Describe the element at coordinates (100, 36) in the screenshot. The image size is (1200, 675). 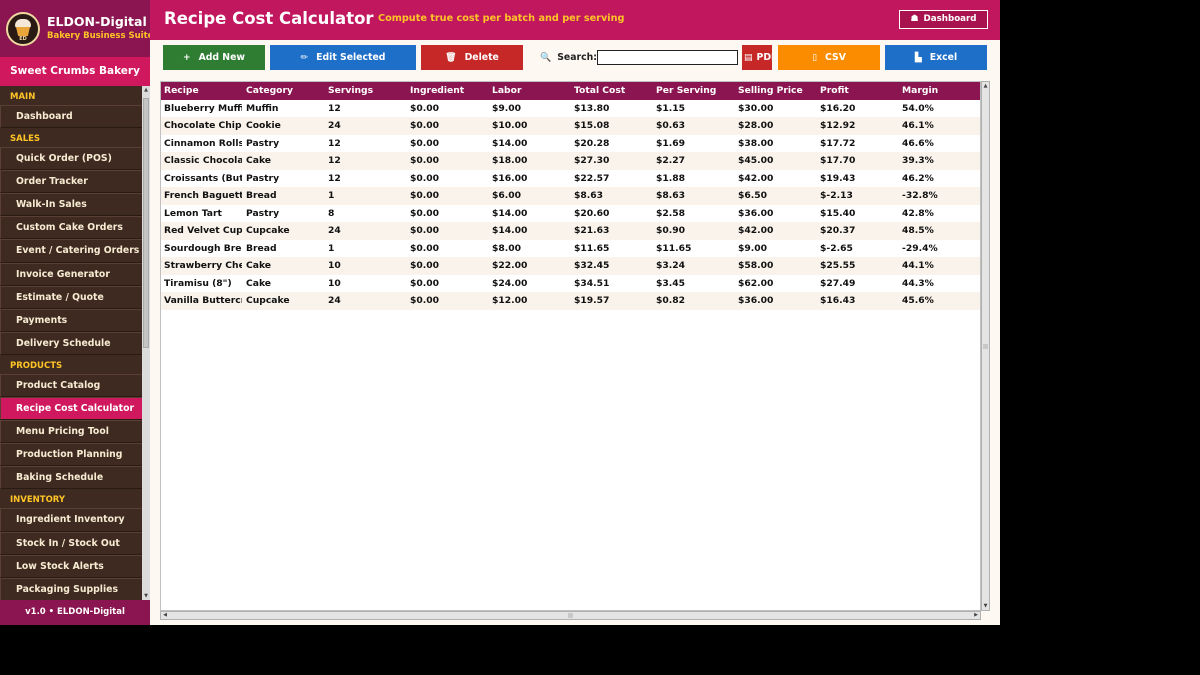
I see `brand-subtitle: Bakery Business Suite` at that location.